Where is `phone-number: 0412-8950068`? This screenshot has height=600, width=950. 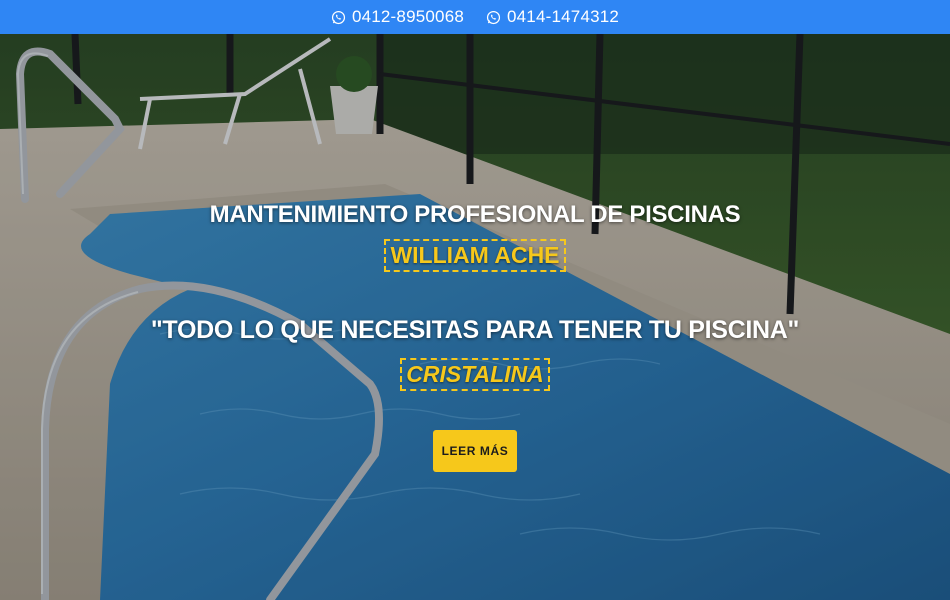 phone-number: 0412-8950068 is located at coordinates (407, 16).